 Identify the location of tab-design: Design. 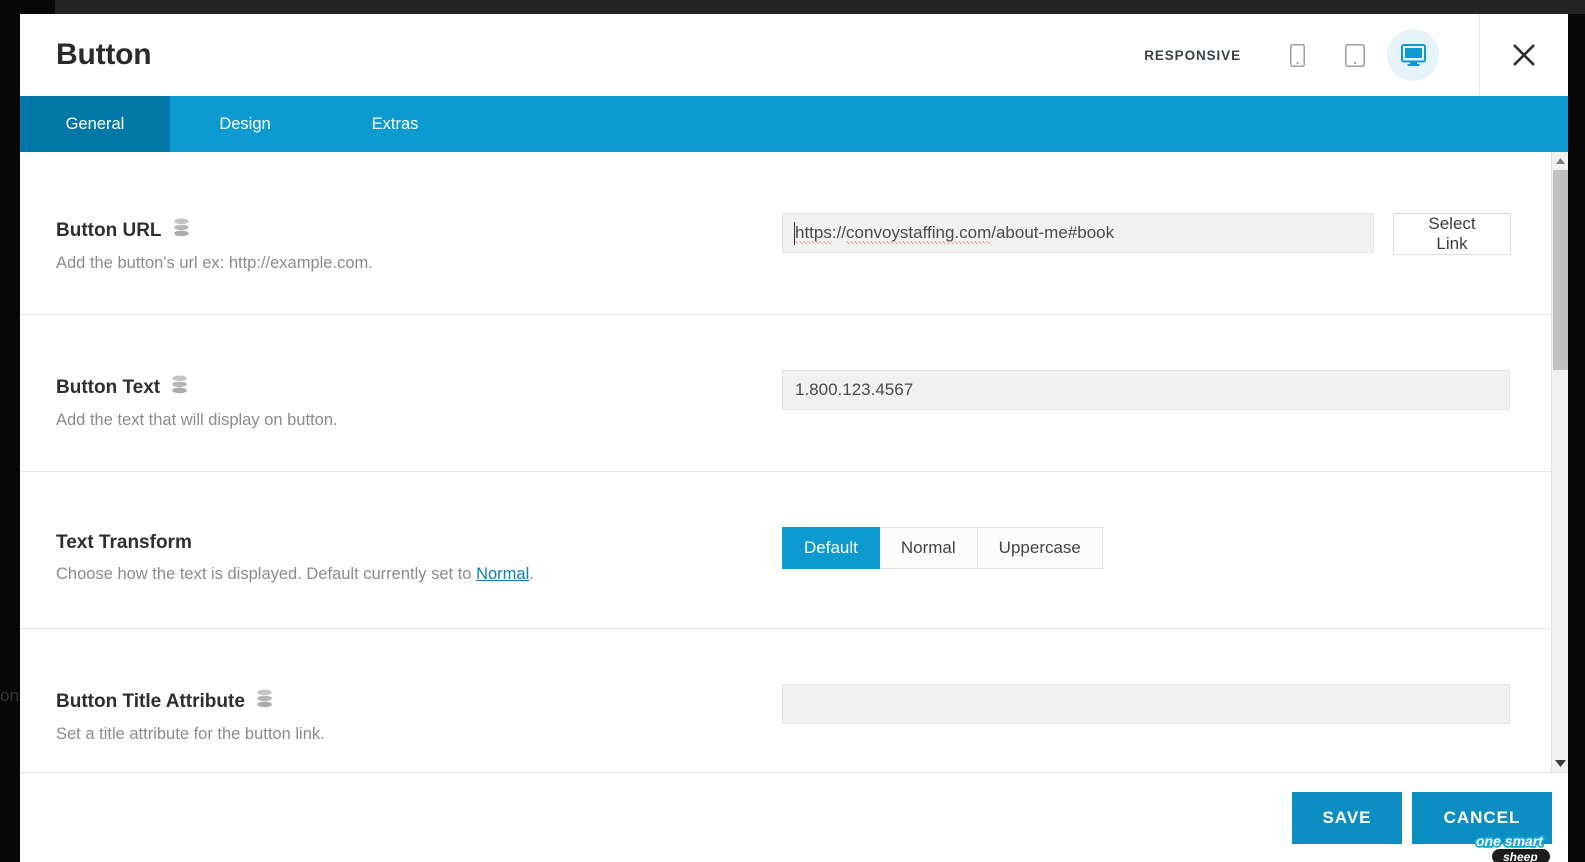
(245, 124).